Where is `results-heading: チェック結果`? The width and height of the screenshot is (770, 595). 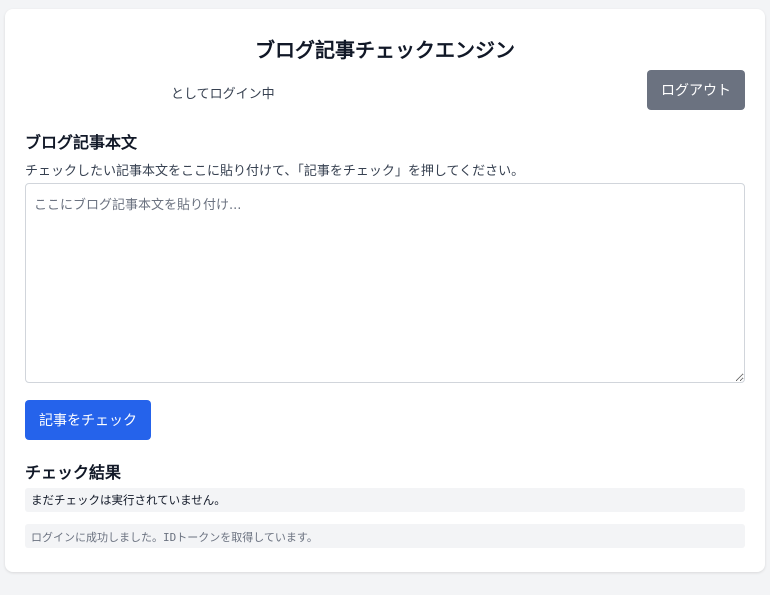 results-heading: チェック結果 is located at coordinates (73, 472).